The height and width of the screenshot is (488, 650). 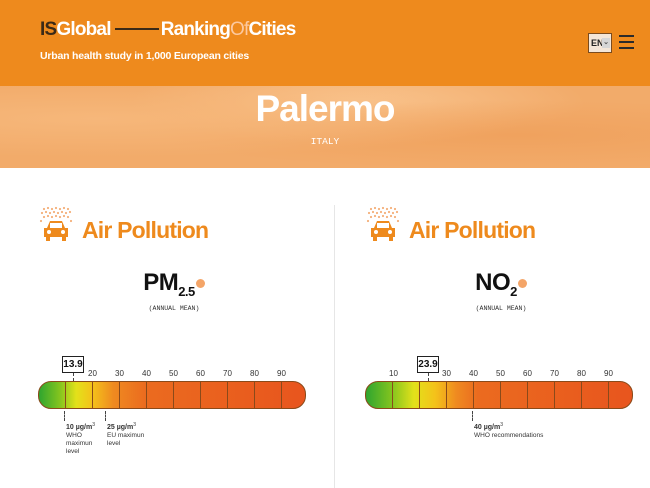 I want to click on menu-icon, so click(x=626, y=42).